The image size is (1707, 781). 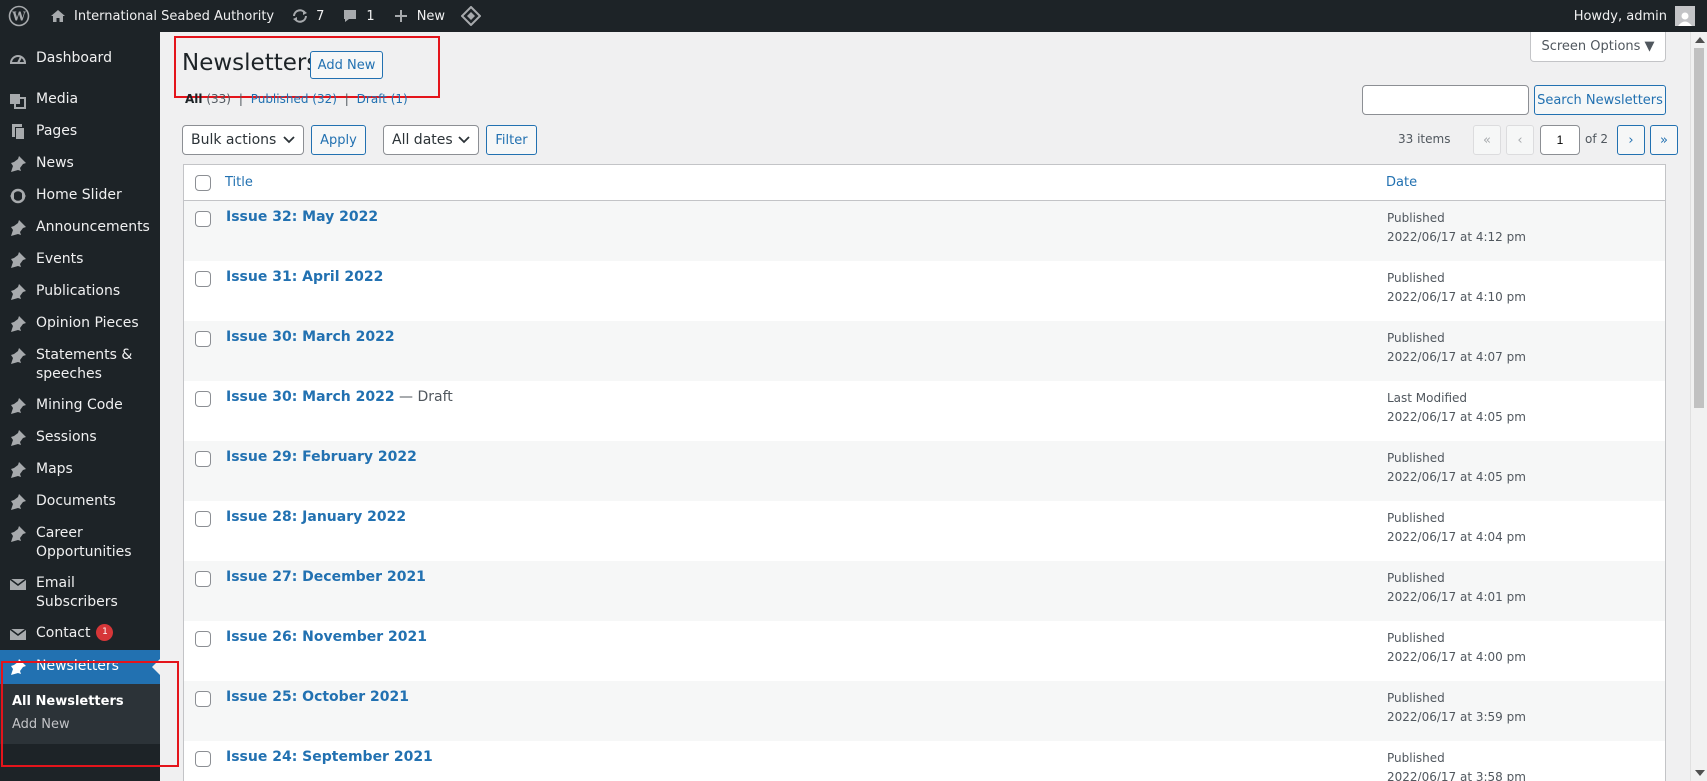 I want to click on new-content-link: New, so click(x=418, y=16).